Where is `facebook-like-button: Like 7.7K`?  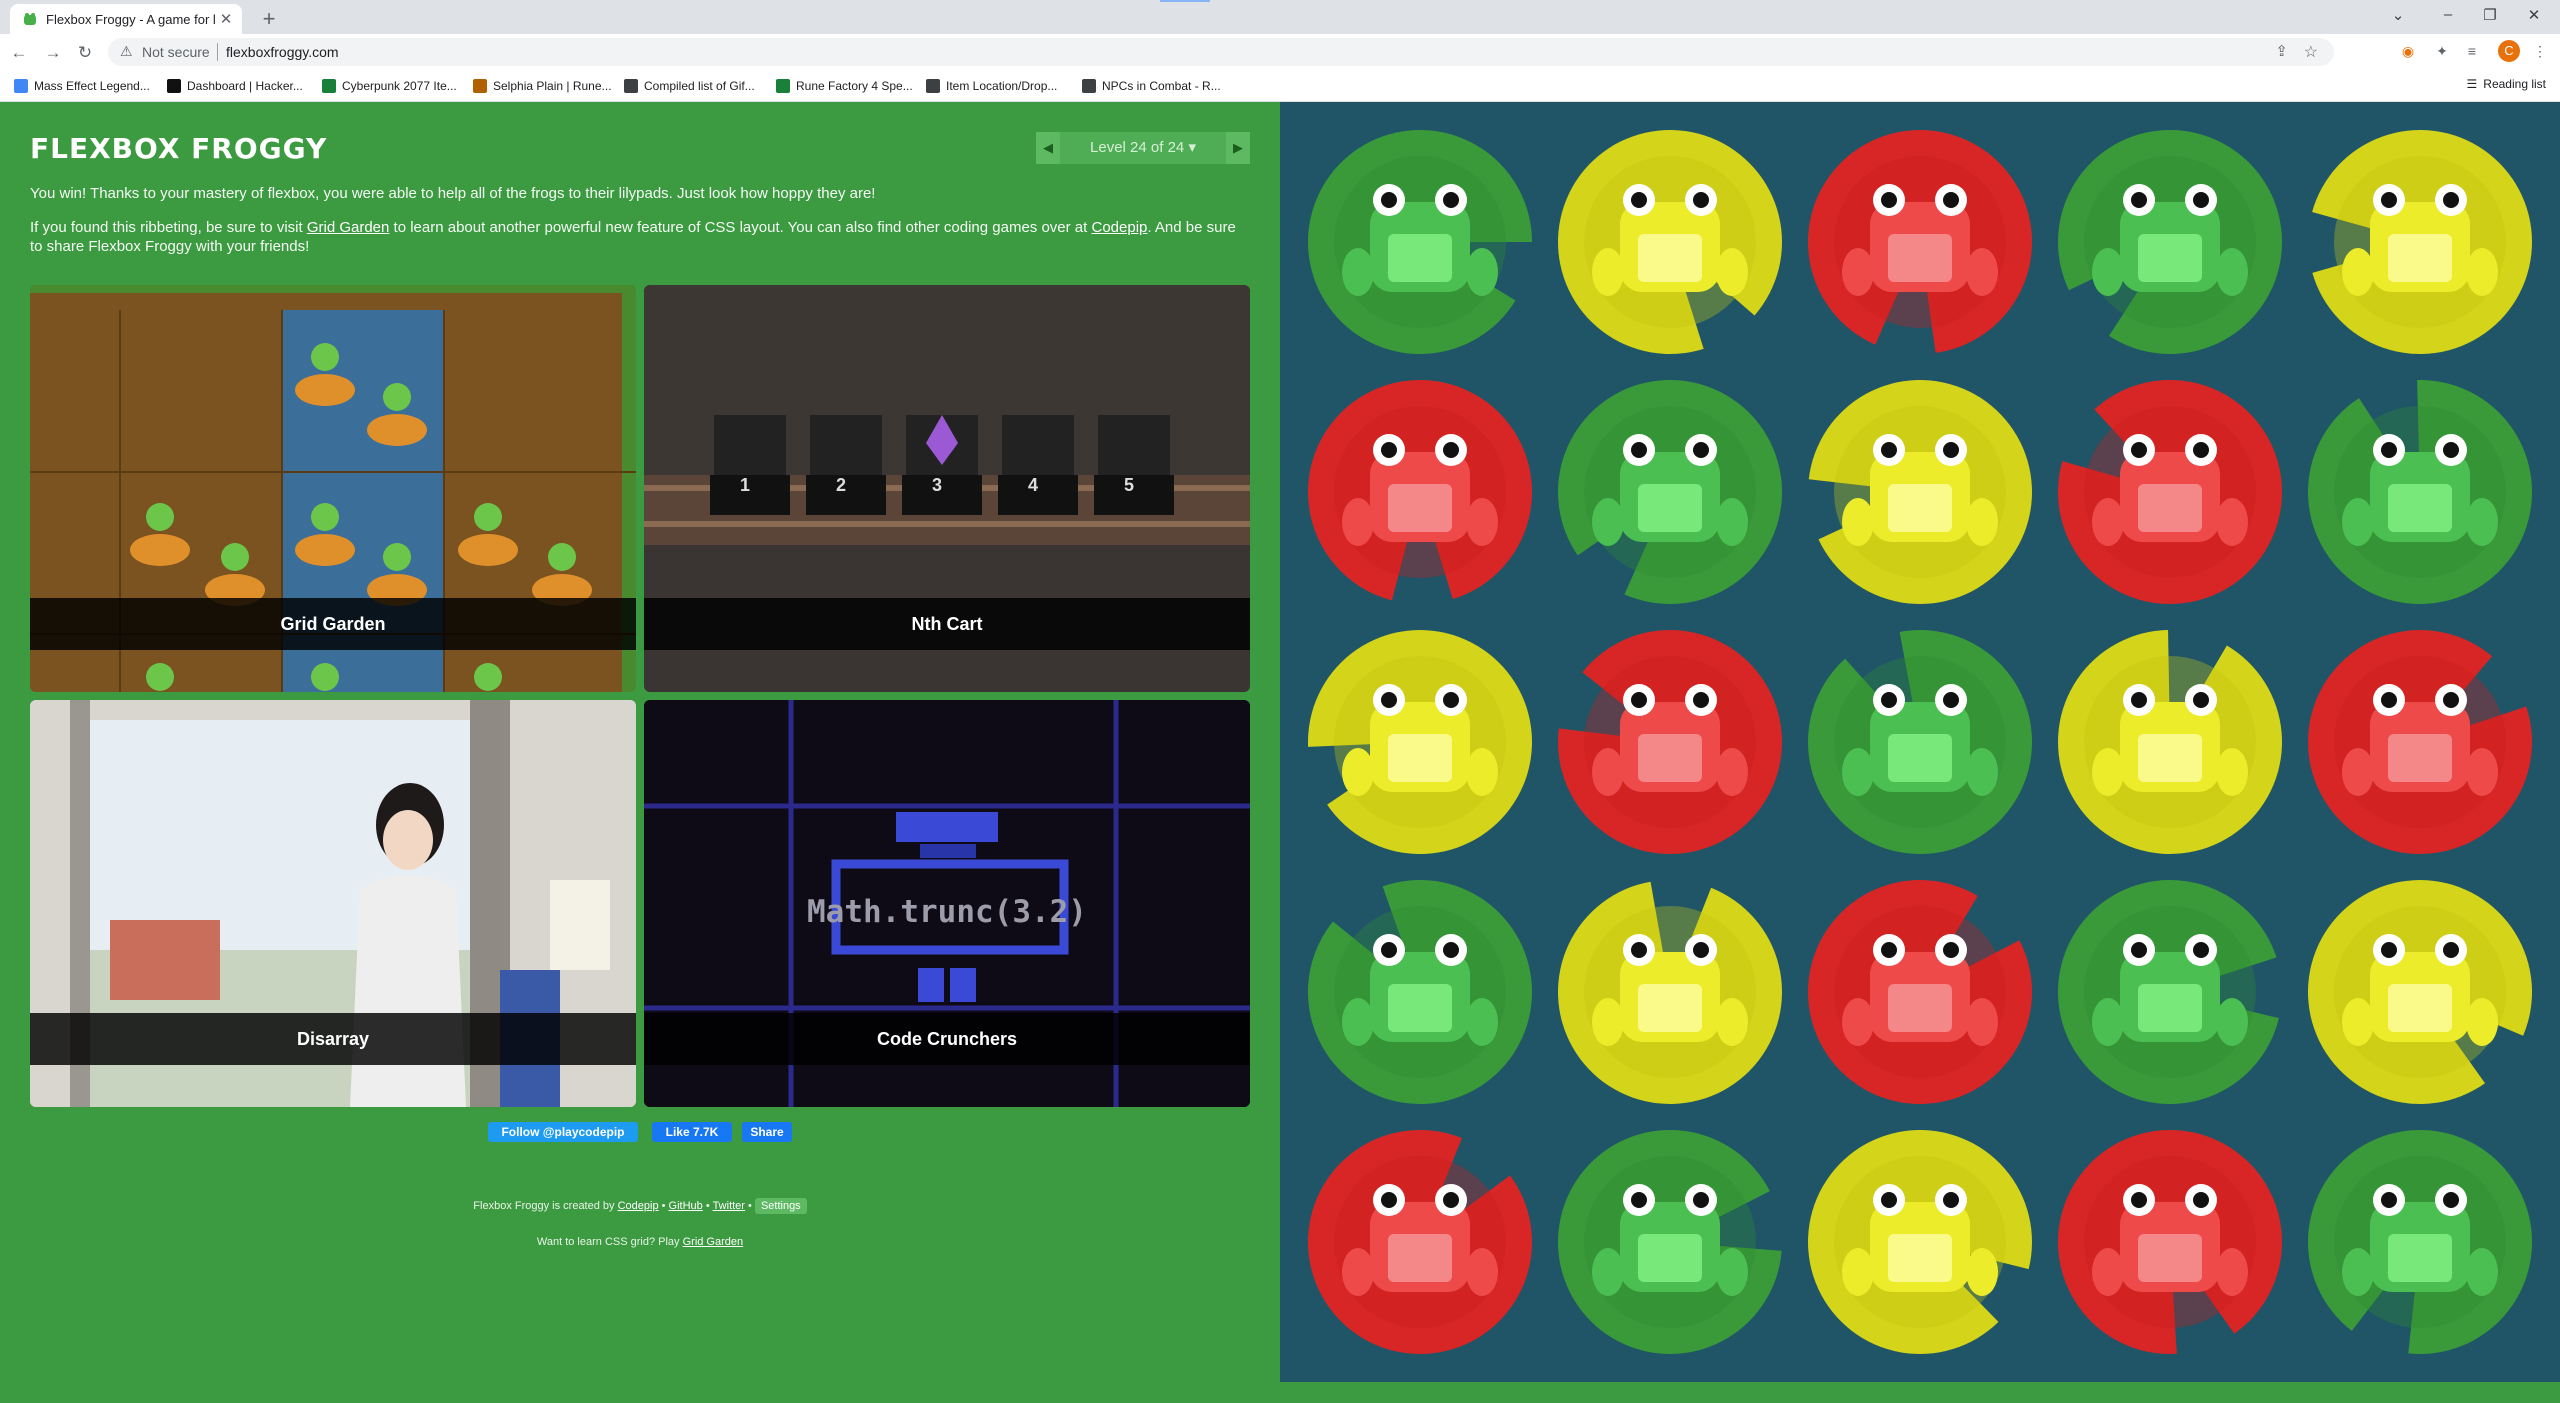 facebook-like-button: Like 7.7K is located at coordinates (692, 1132).